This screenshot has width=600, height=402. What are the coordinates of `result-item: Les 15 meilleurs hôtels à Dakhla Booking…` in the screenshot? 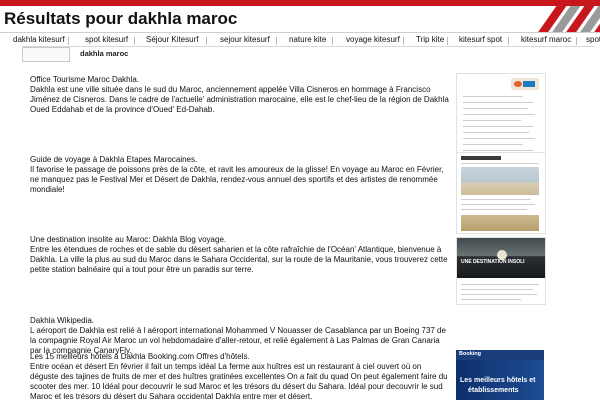 It's located at (240, 377).